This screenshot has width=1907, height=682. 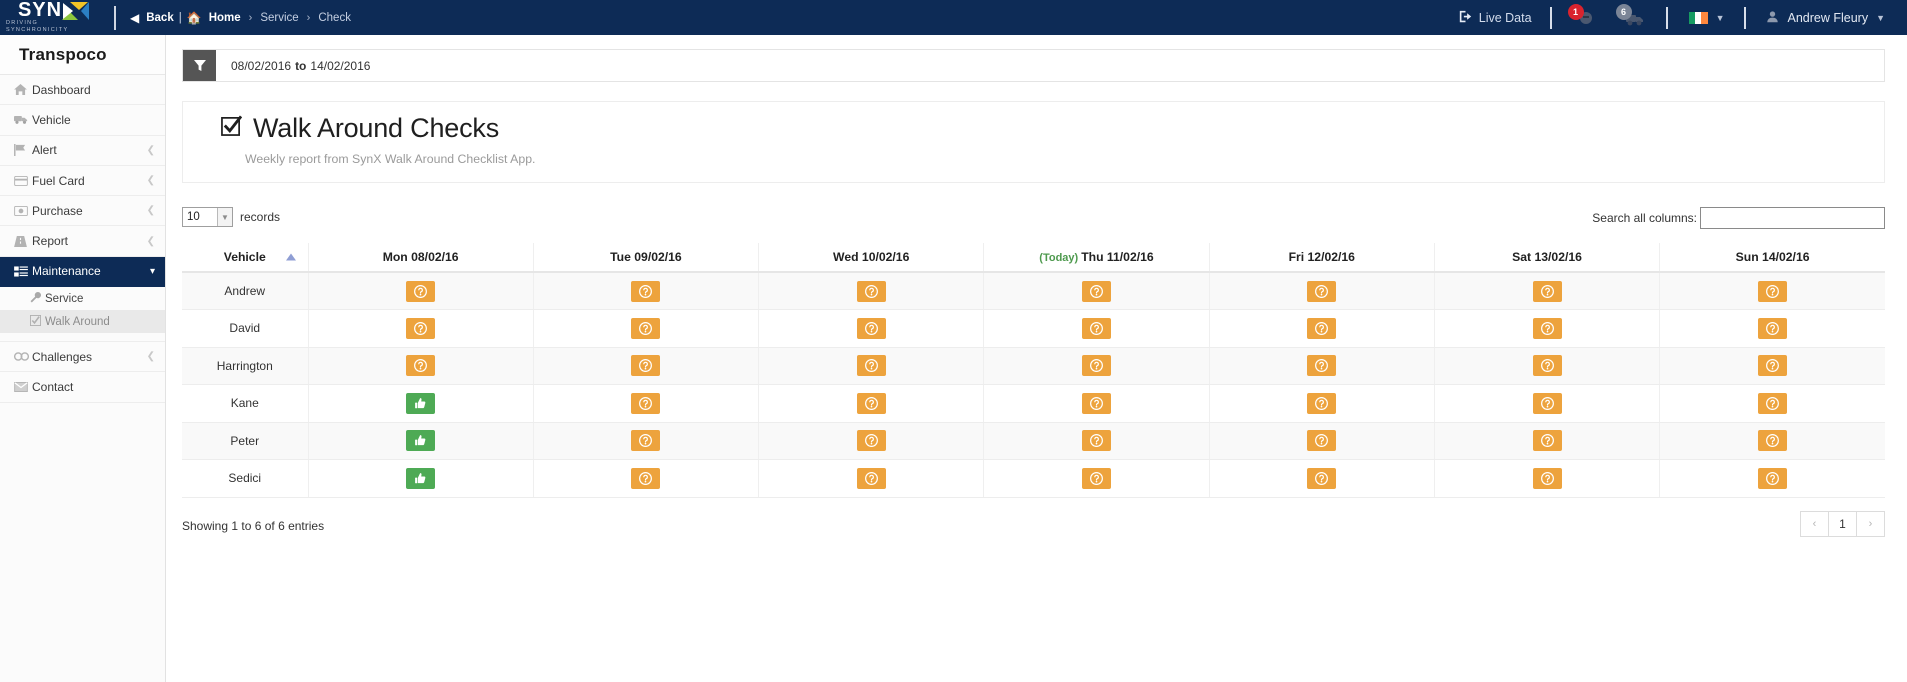 What do you see at coordinates (82, 299) in the screenshot?
I see `sidebar-subitem-service: Service` at bounding box center [82, 299].